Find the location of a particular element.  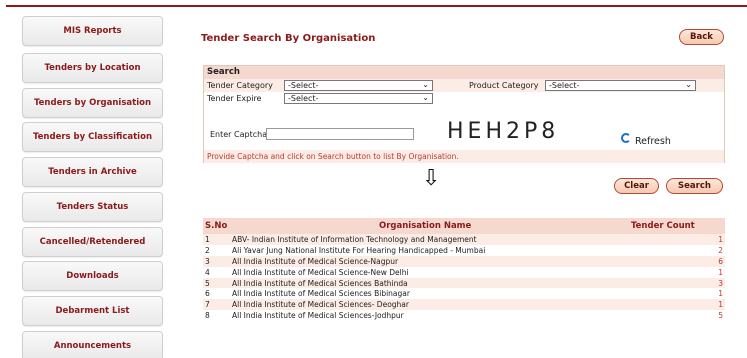

product-category-value: -Select- is located at coordinates (564, 85).